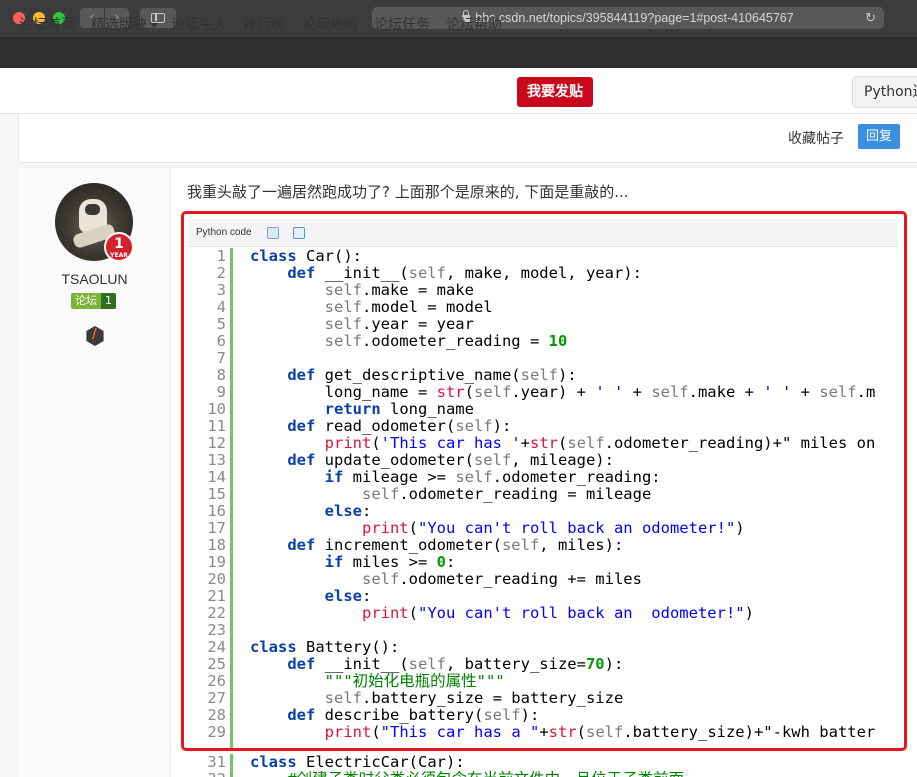 Image resolution: width=917 pixels, height=777 pixels. Describe the element at coordinates (221, 375) in the screenshot. I see `line-number: 8` at that location.